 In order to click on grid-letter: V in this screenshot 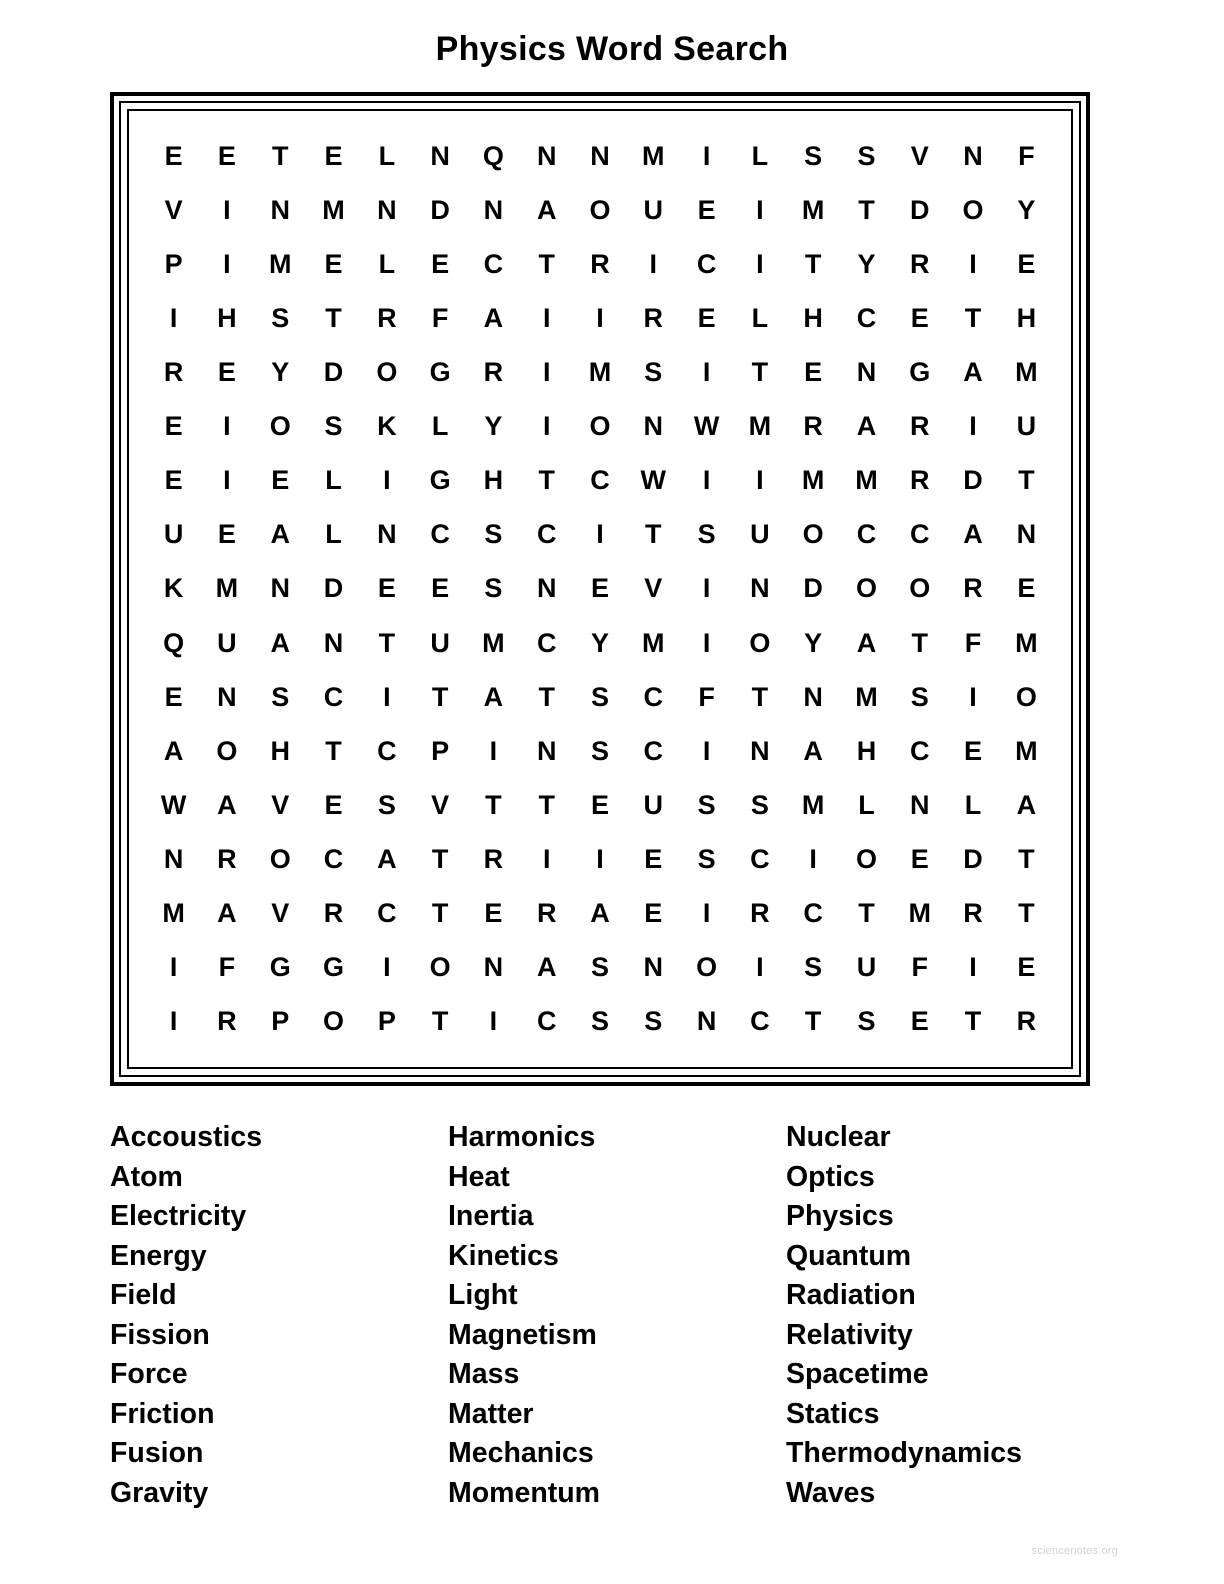, I will do `click(280, 913)`.